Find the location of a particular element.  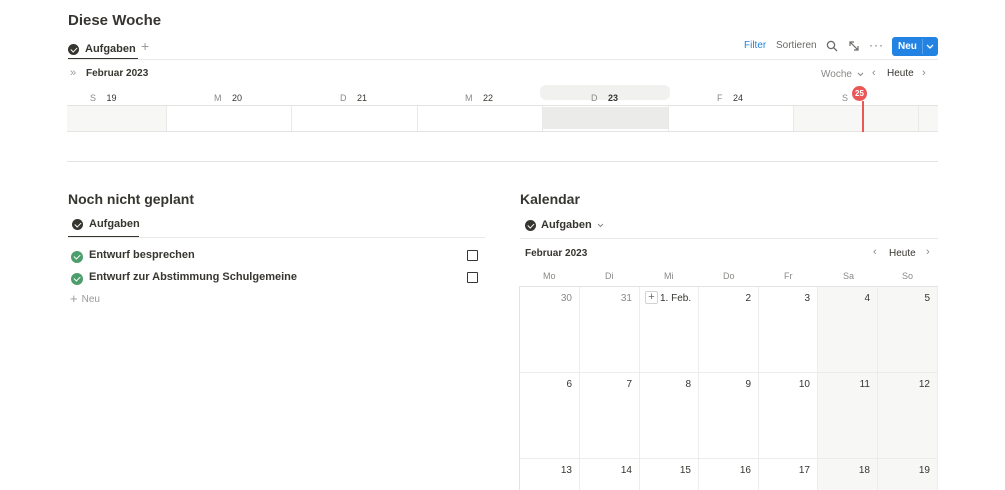

day-header-wed: M 22 is located at coordinates (479, 98).